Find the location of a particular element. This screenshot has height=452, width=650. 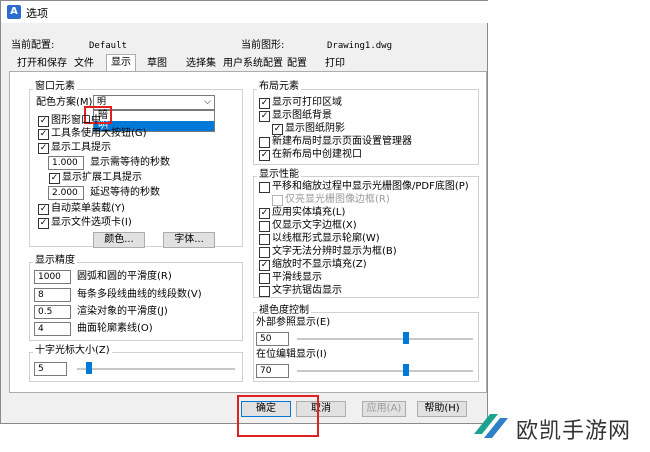

inplace-edit-label: 在位编辑显示(I) is located at coordinates (291, 354).